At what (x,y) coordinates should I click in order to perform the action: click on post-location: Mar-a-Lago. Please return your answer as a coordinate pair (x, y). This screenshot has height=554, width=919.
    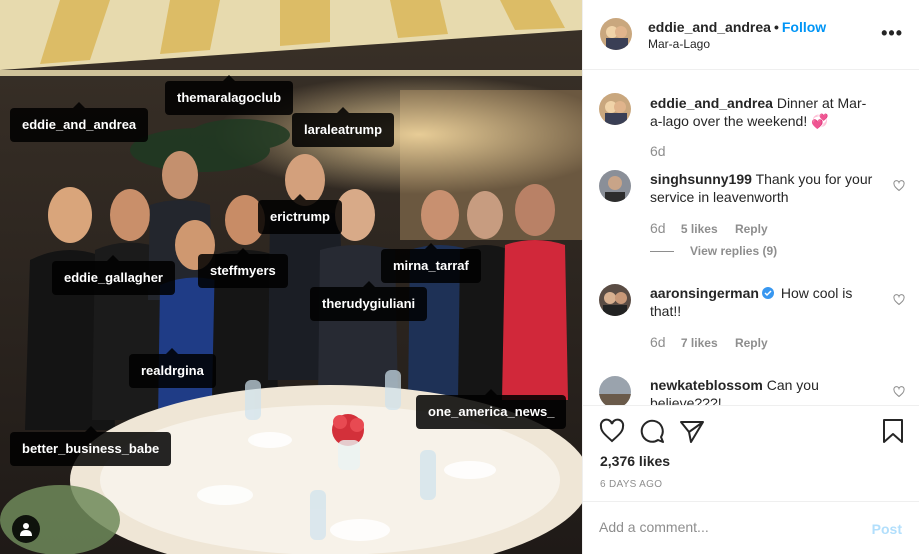
    Looking at the image, I should click on (679, 44).